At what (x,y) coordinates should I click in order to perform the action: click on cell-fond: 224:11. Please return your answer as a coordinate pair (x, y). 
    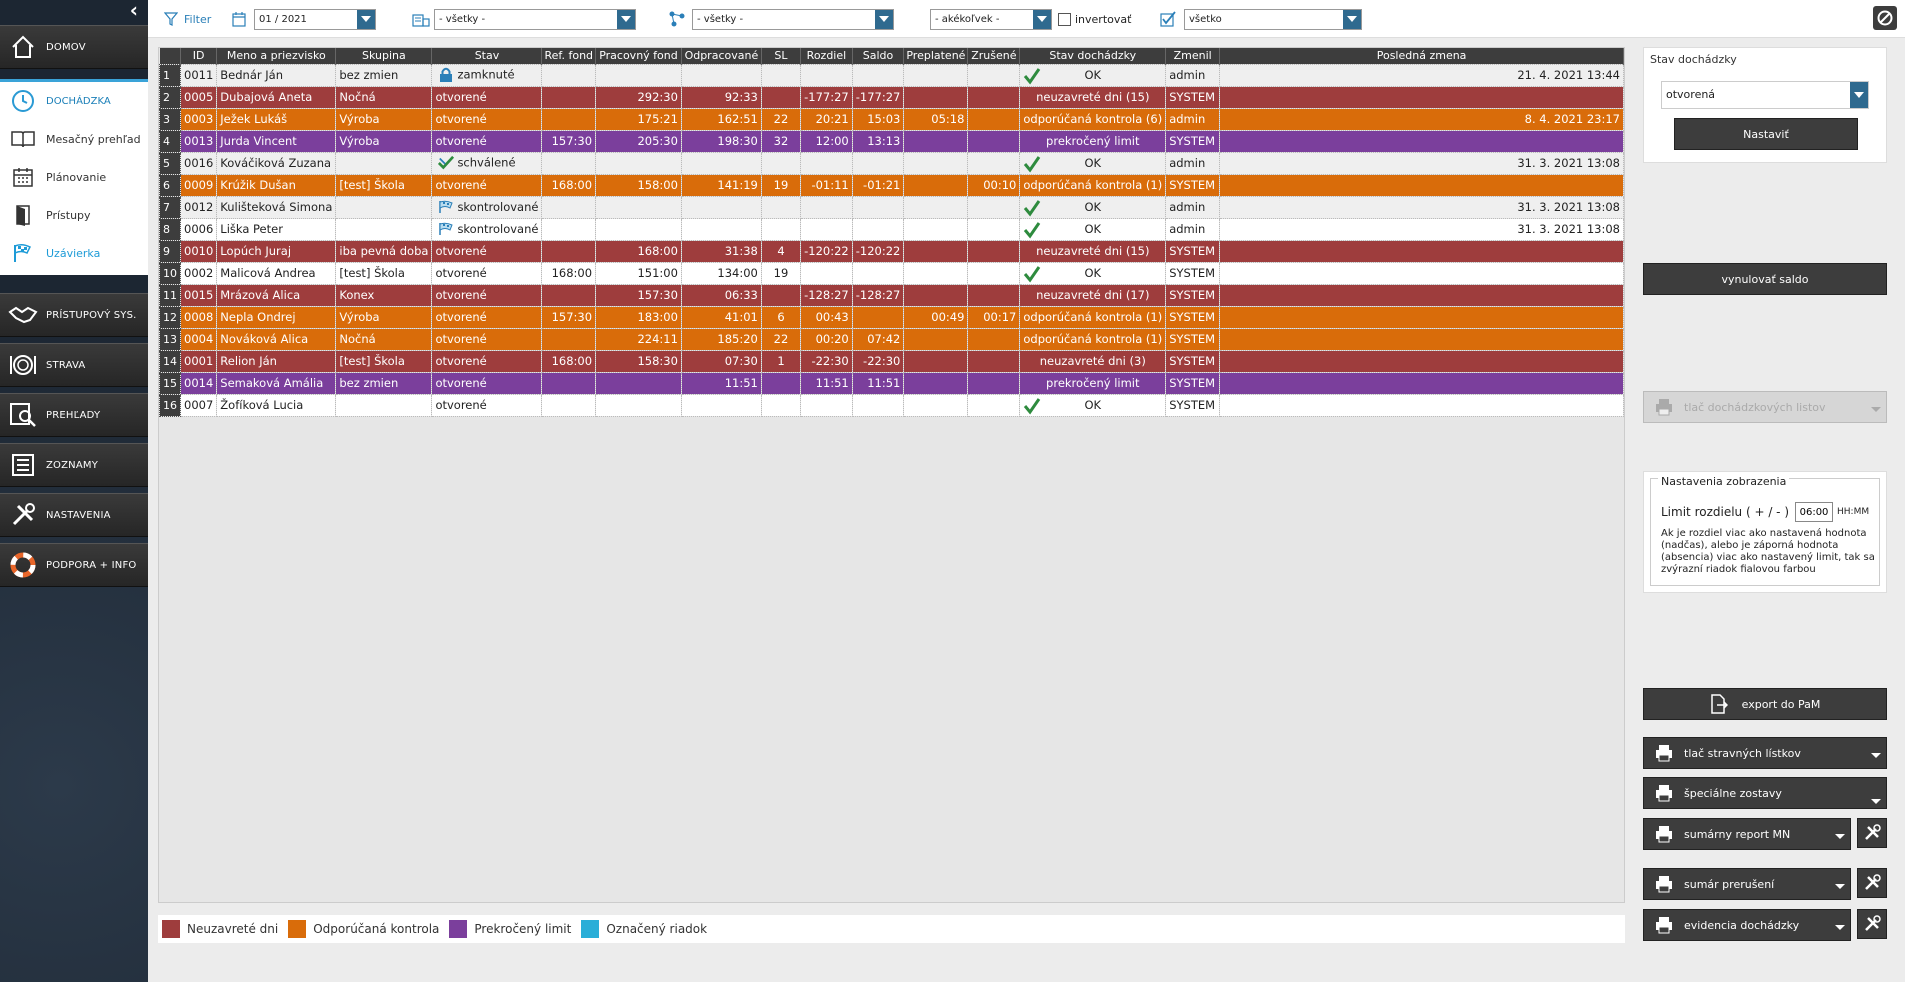
    Looking at the image, I should click on (638, 339).